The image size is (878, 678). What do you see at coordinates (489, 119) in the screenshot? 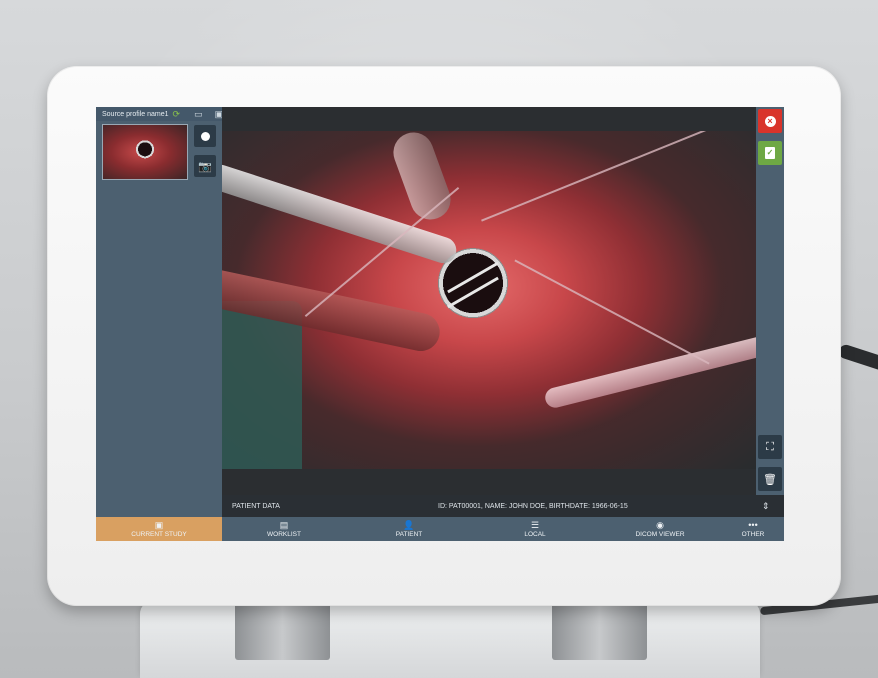
I see `video-top-bar` at bounding box center [489, 119].